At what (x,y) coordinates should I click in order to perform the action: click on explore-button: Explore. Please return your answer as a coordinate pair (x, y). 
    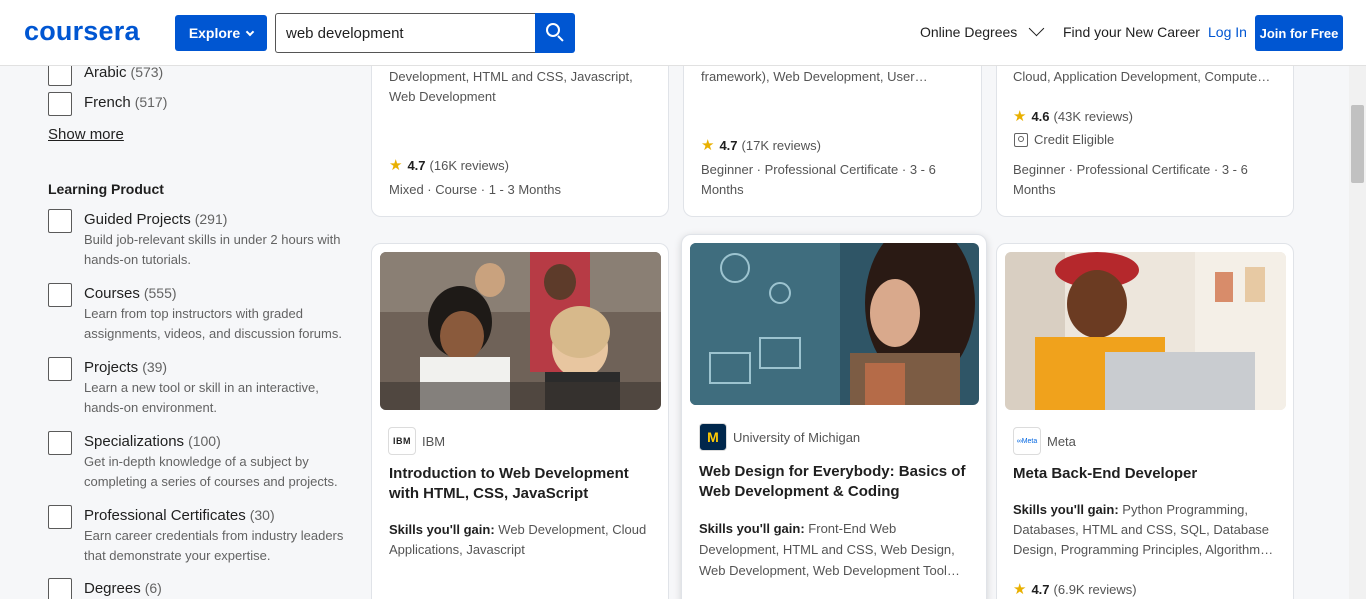
    Looking at the image, I should click on (221, 33).